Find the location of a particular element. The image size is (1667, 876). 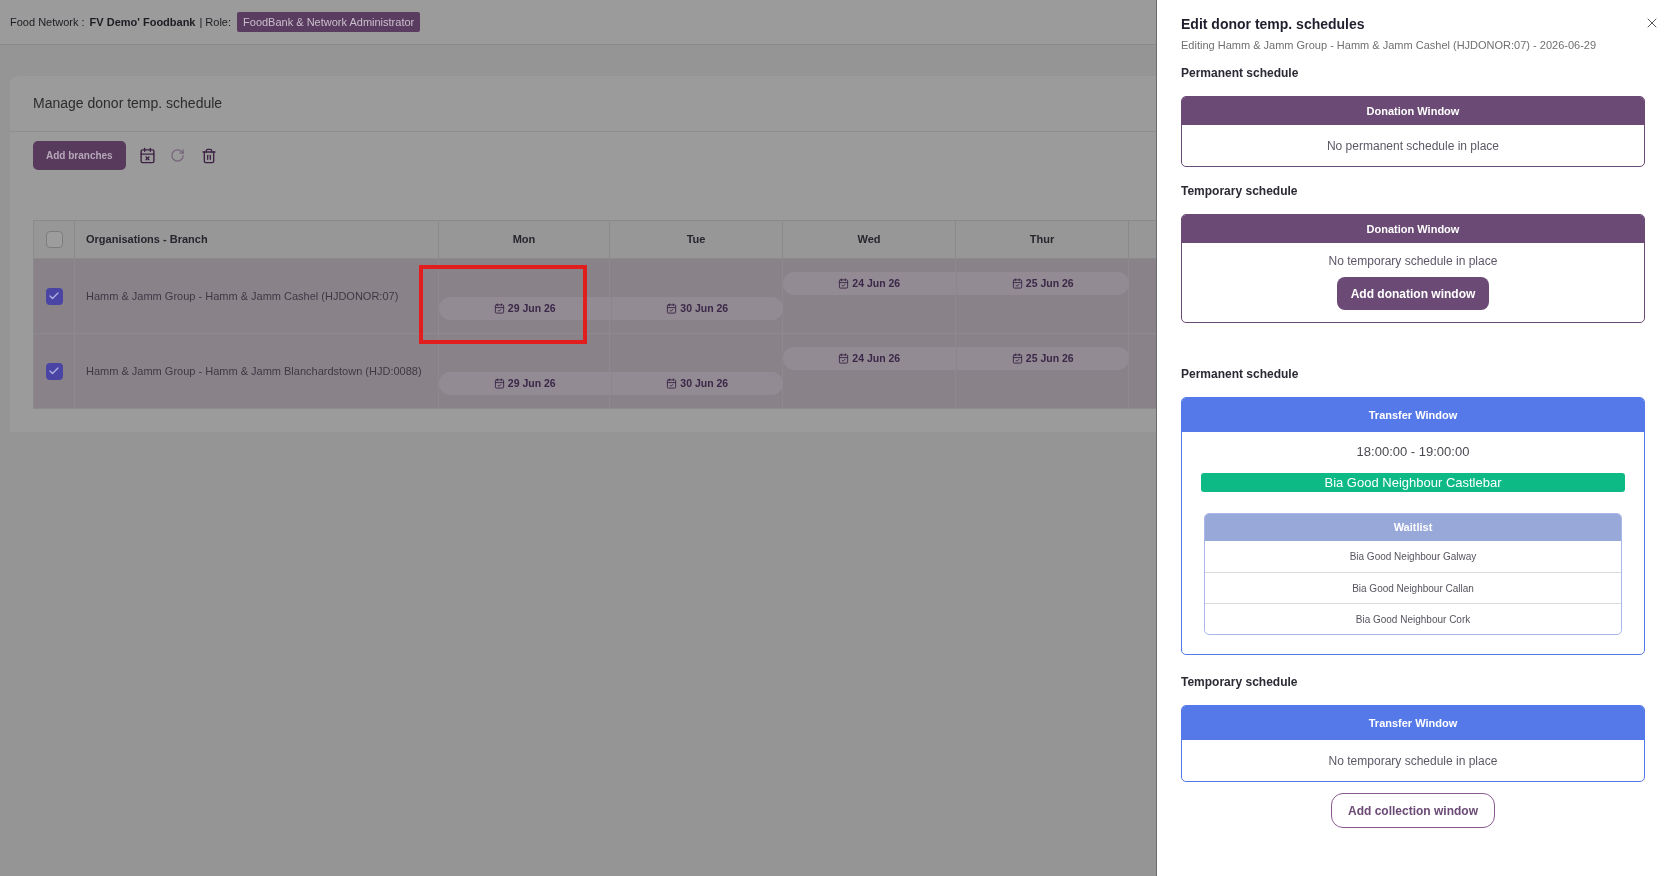

waitlist-item: Bia Good Neighbour Galway is located at coordinates (1413, 557).